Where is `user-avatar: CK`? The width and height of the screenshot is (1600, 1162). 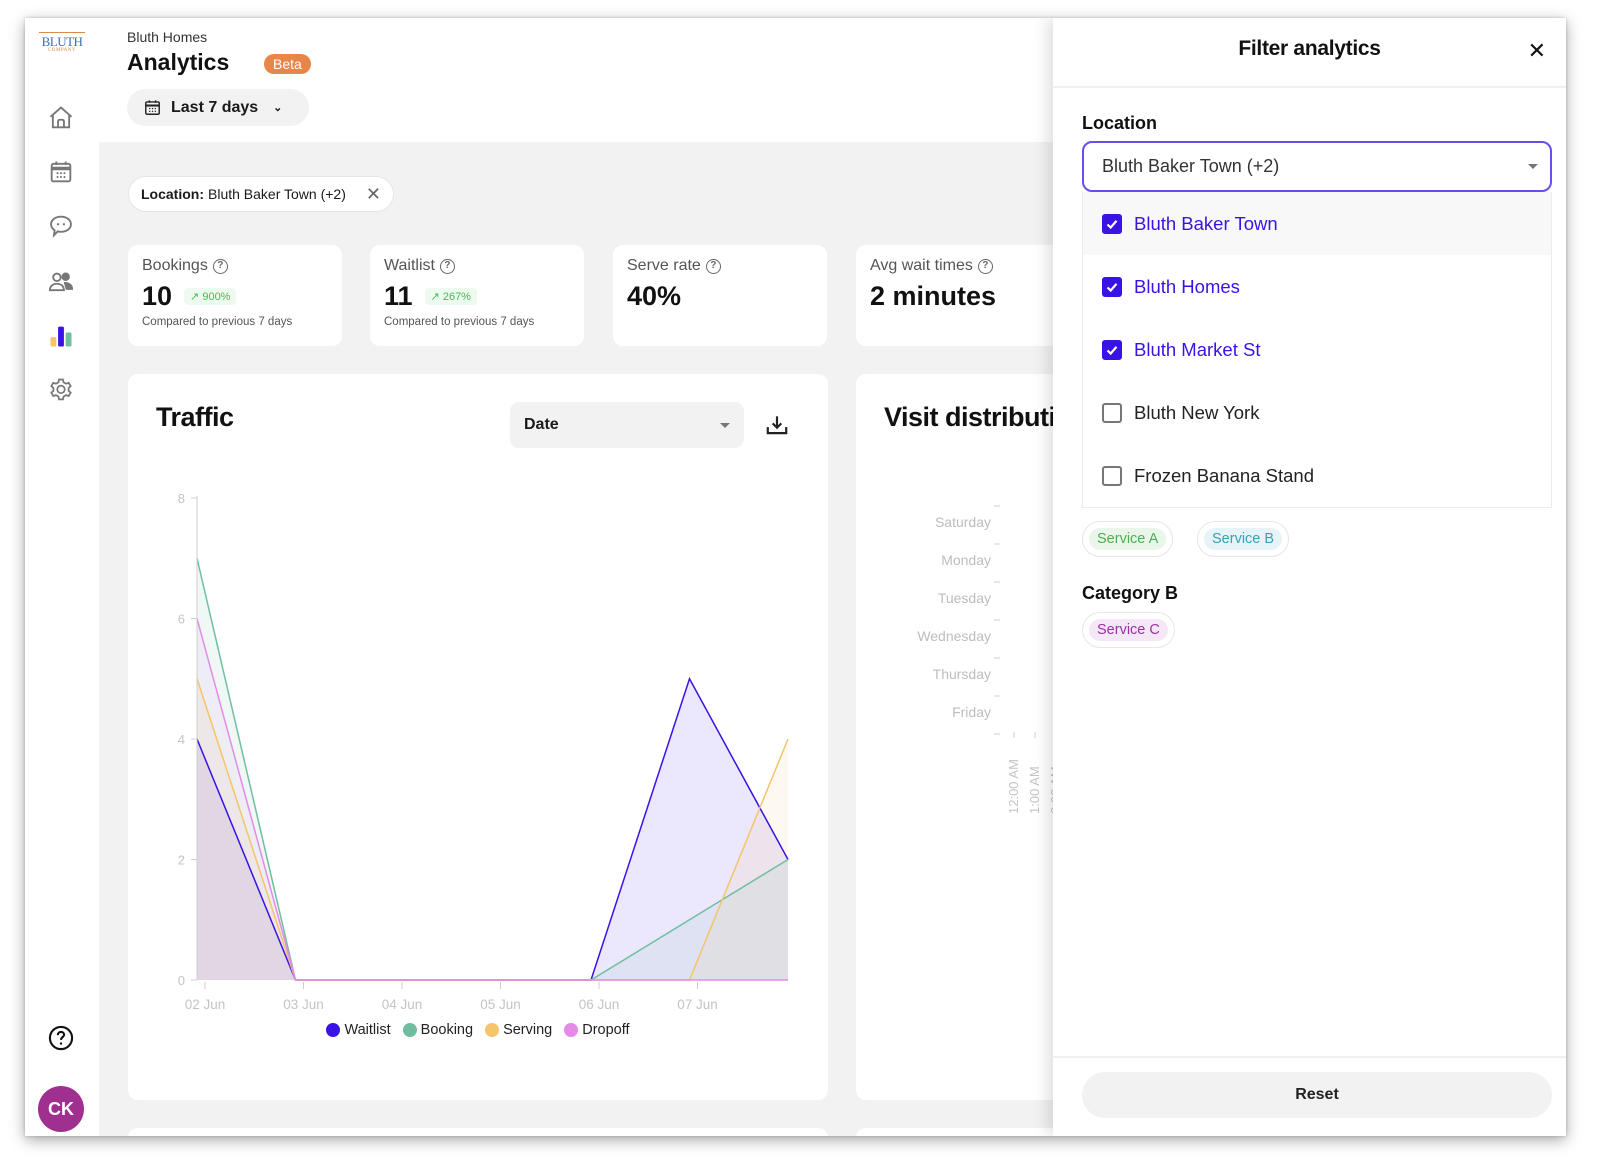
user-avatar: CK is located at coordinates (61, 1109).